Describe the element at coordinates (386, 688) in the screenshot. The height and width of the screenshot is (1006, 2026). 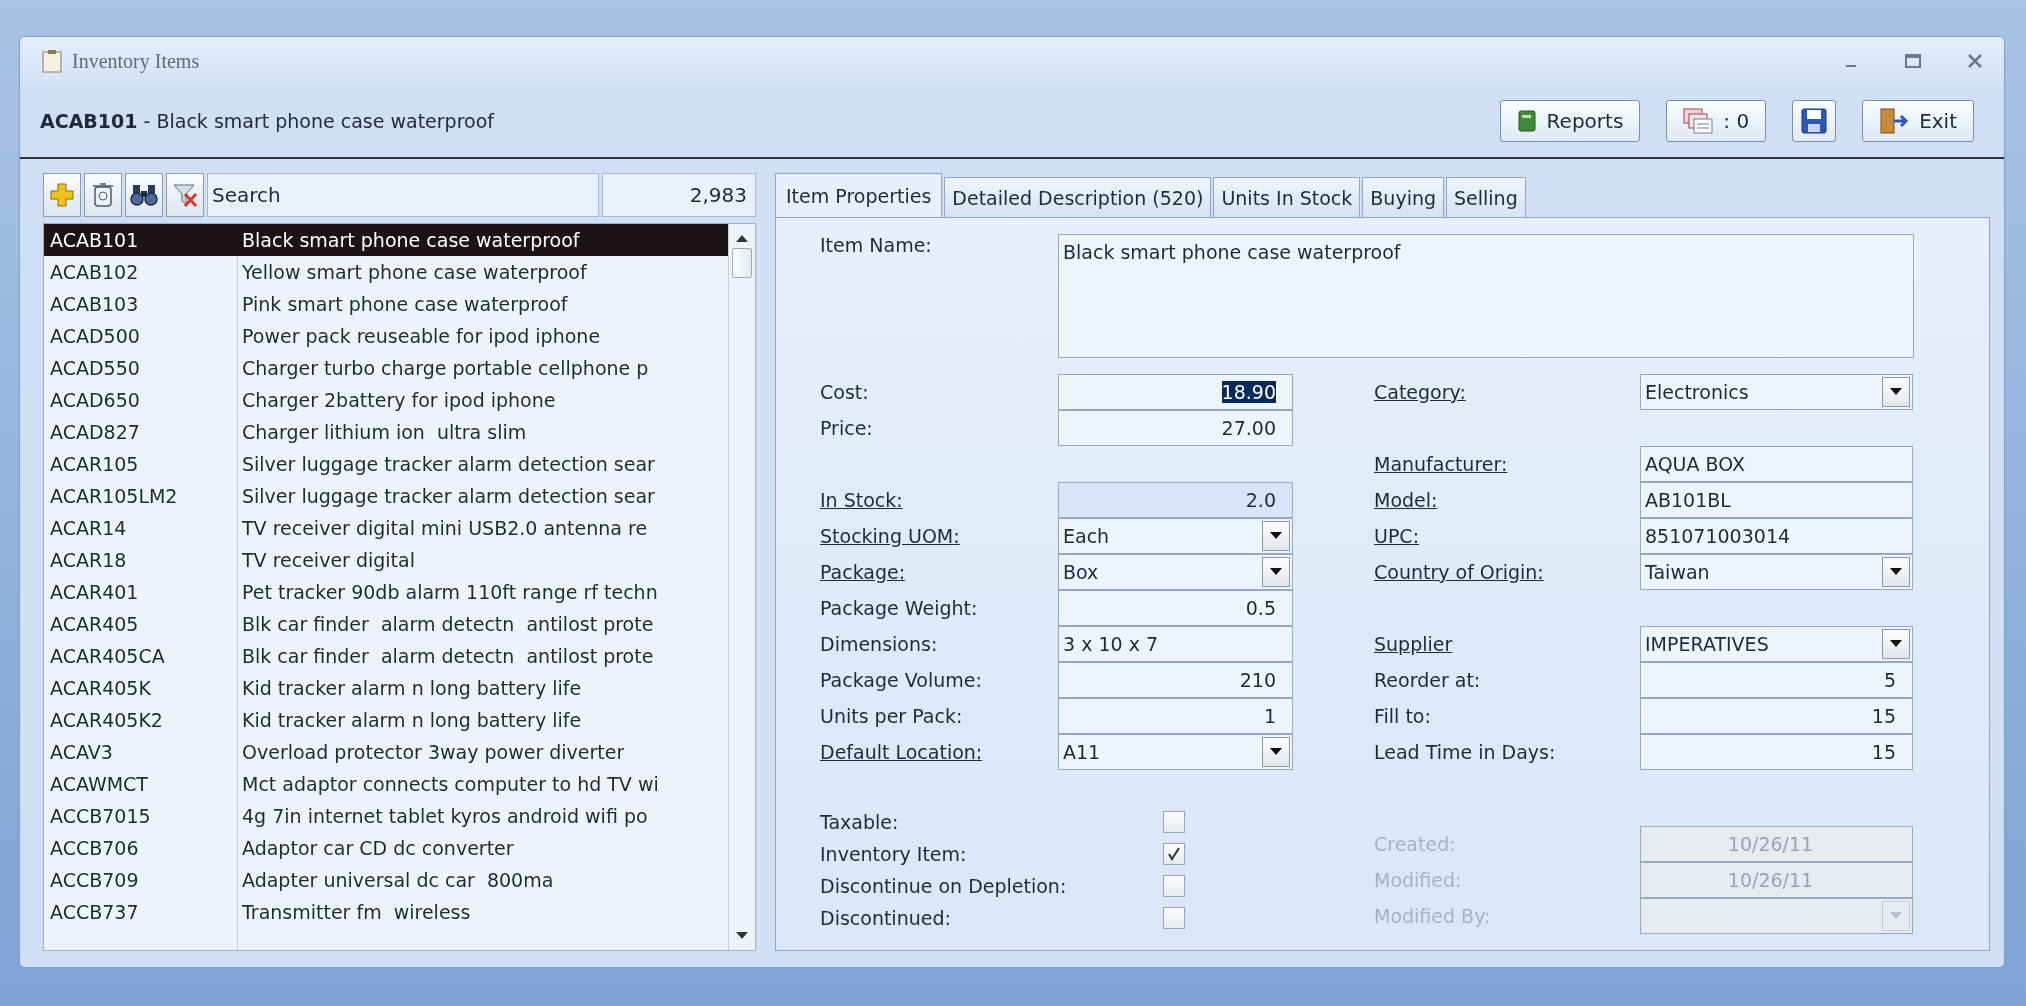
I see `list-row: ACAR405K Kid tracker alarm n long battery life` at that location.